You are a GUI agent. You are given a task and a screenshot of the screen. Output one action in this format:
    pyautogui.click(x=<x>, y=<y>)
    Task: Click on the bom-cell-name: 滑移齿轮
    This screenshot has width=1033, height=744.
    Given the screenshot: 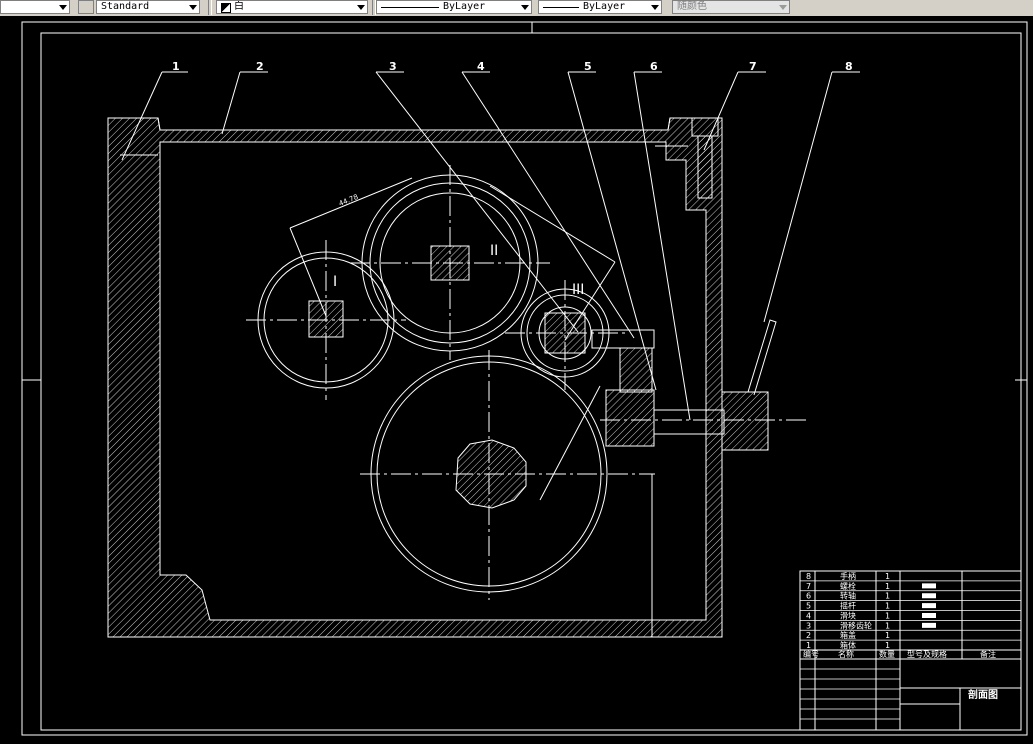 What is the action you would take?
    pyautogui.click(x=856, y=625)
    